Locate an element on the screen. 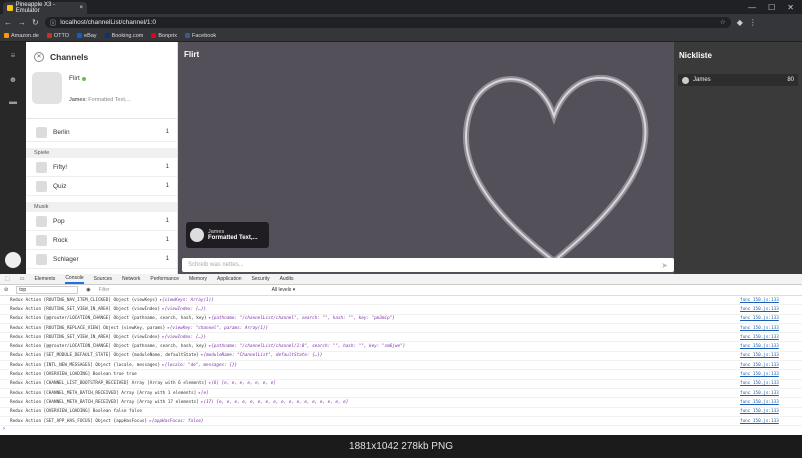 Image resolution: width=802 pixels, height=458 pixels. heart-neon-background is located at coordinates (555, 169).